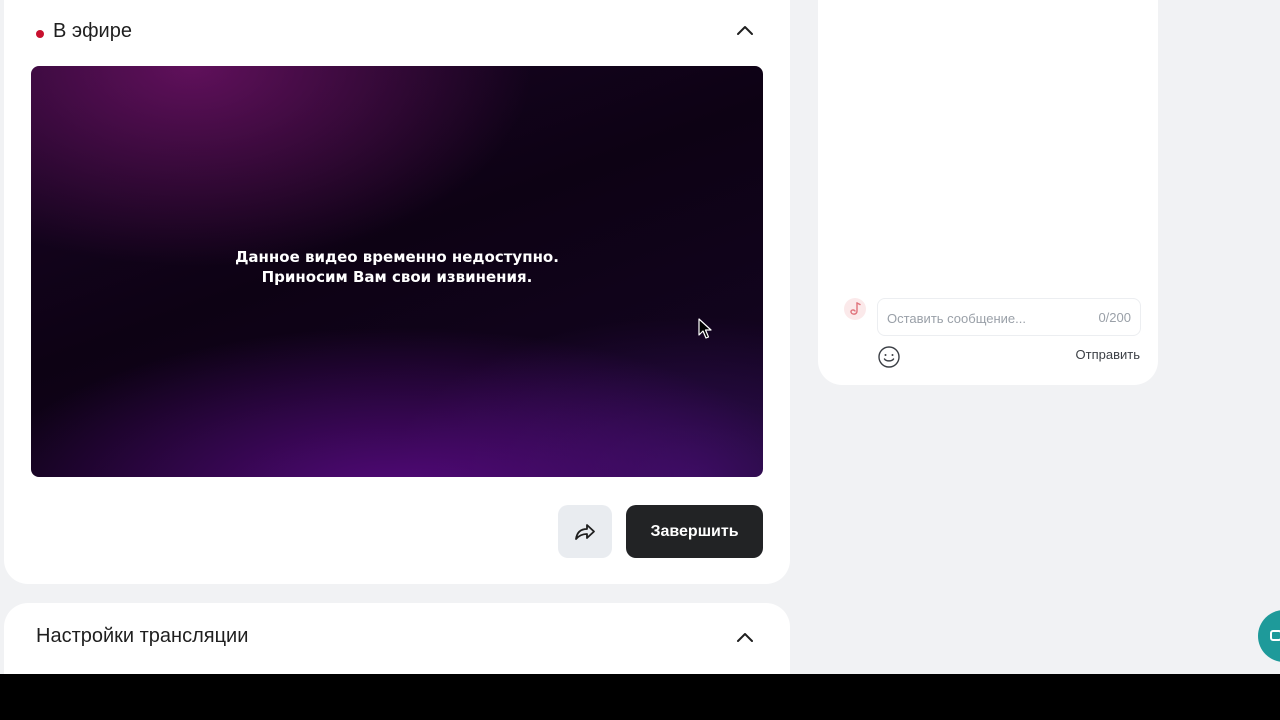 Image resolution: width=1280 pixels, height=720 pixels. I want to click on live-indicator-dot, so click(40, 34).